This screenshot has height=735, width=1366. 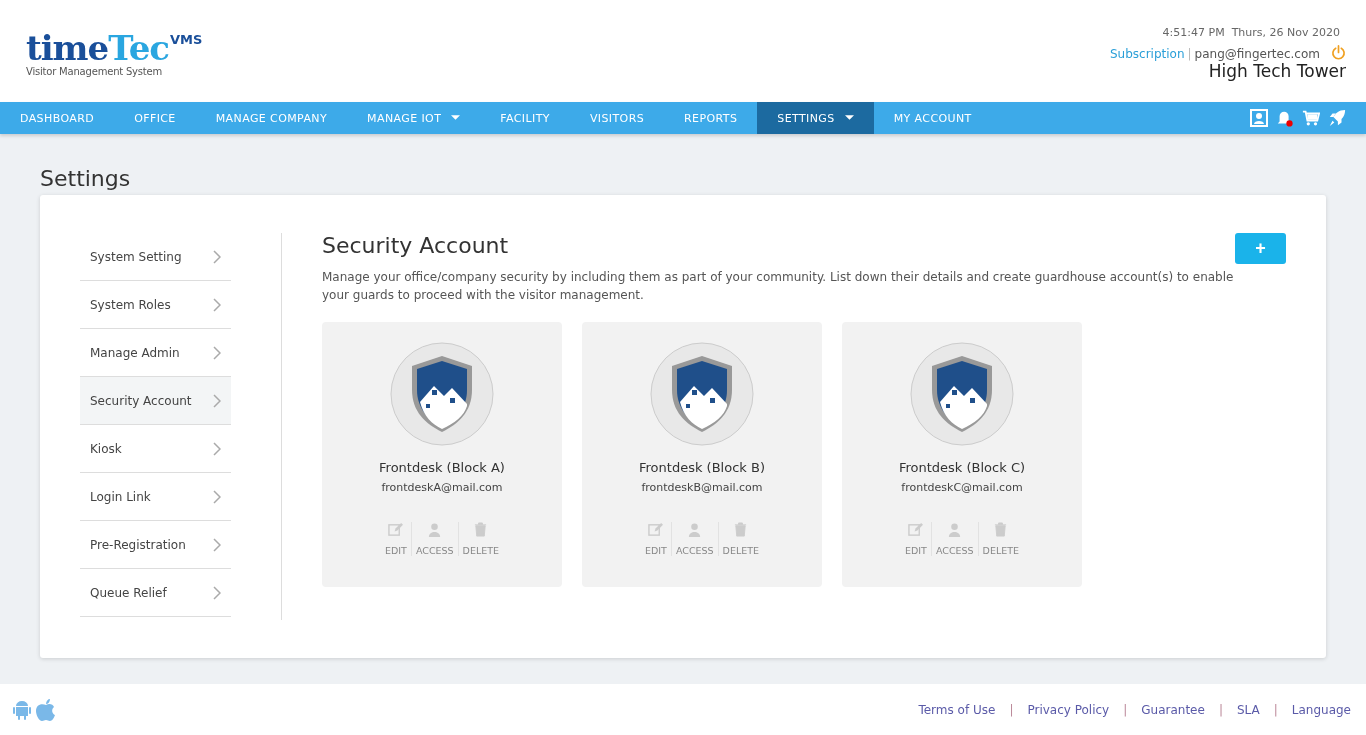 I want to click on contact-card-icon, so click(x=1259, y=118).